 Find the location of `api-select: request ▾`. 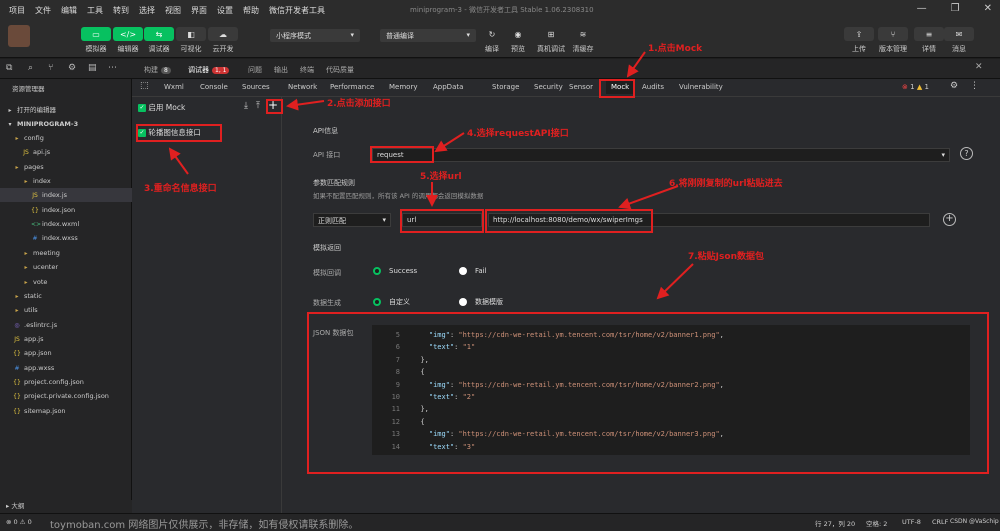

api-select: request ▾ is located at coordinates (661, 155).